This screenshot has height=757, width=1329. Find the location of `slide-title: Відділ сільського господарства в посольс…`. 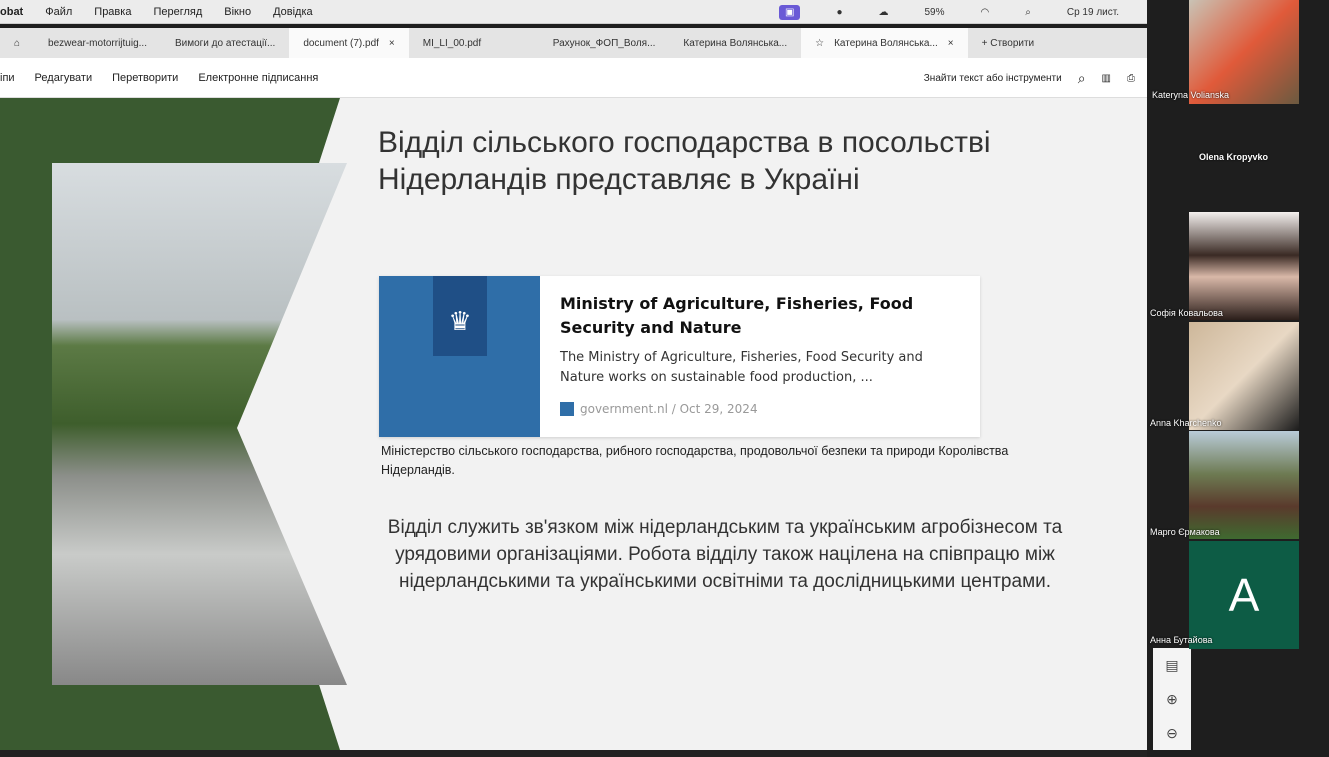

slide-title: Відділ сільського господарства в посольс… is located at coordinates (684, 161).